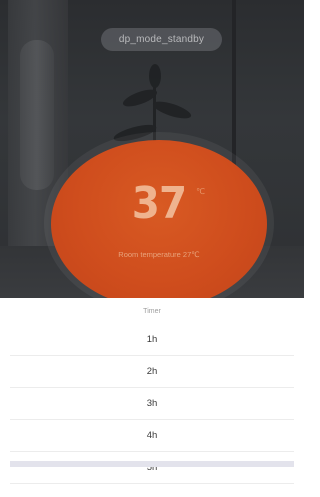  Describe the element at coordinates (37, 115) in the screenshot. I see `lamp-pillar` at that location.